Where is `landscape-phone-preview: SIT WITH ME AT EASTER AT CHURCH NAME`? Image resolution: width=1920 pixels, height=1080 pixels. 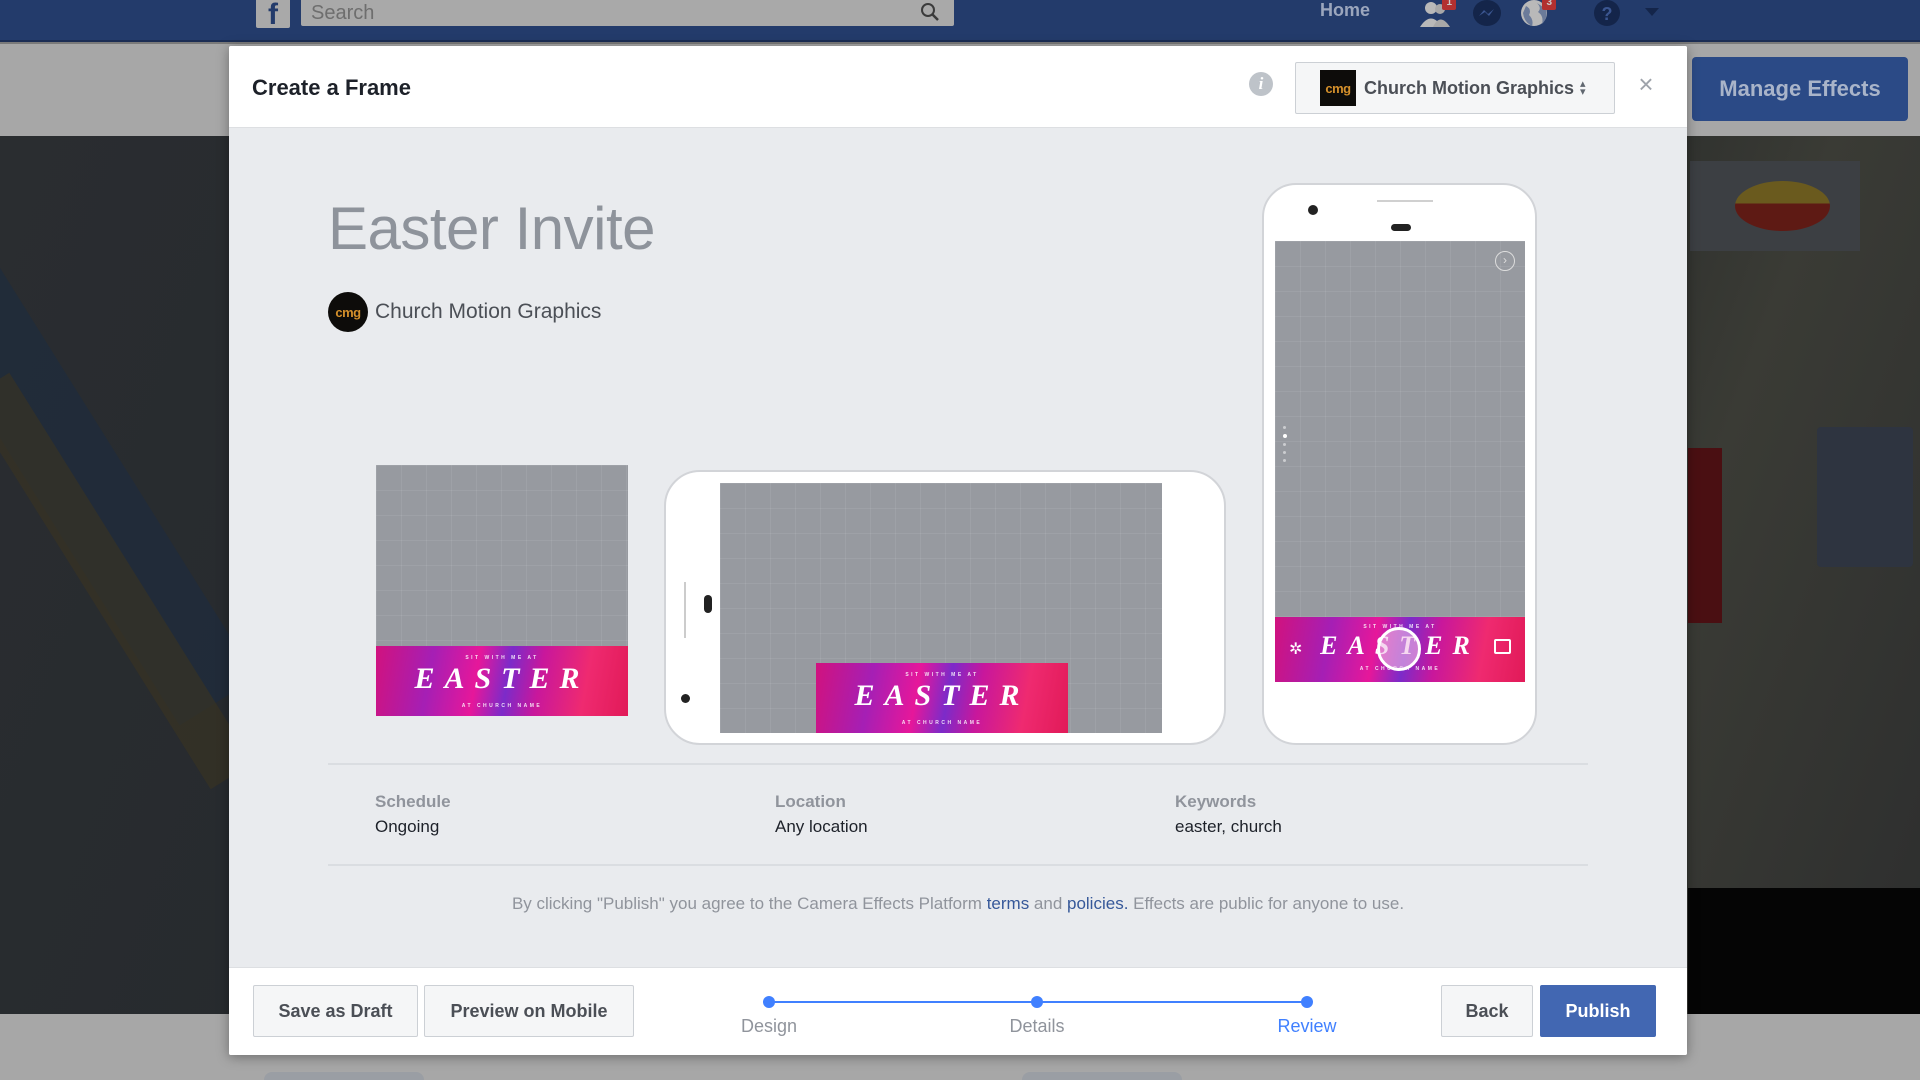
landscape-phone-preview: SIT WITH ME AT EASTER AT CHURCH NAME is located at coordinates (945, 607).